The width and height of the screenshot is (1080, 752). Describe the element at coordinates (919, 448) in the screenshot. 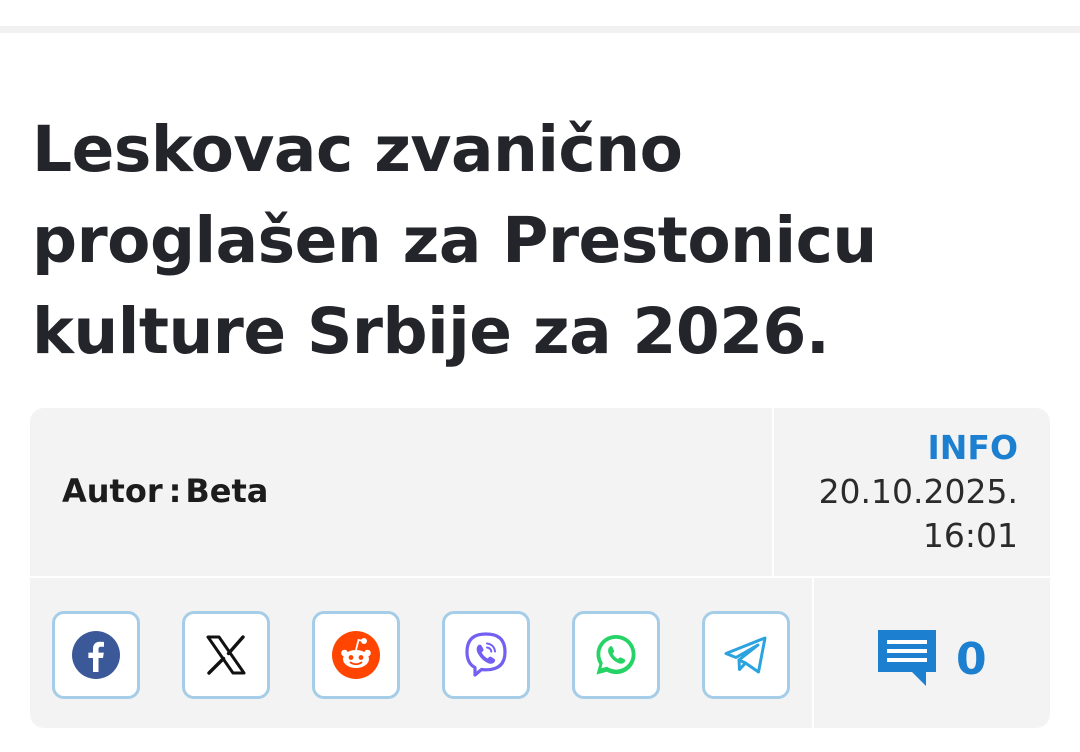

I see `category-link: INFO` at that location.